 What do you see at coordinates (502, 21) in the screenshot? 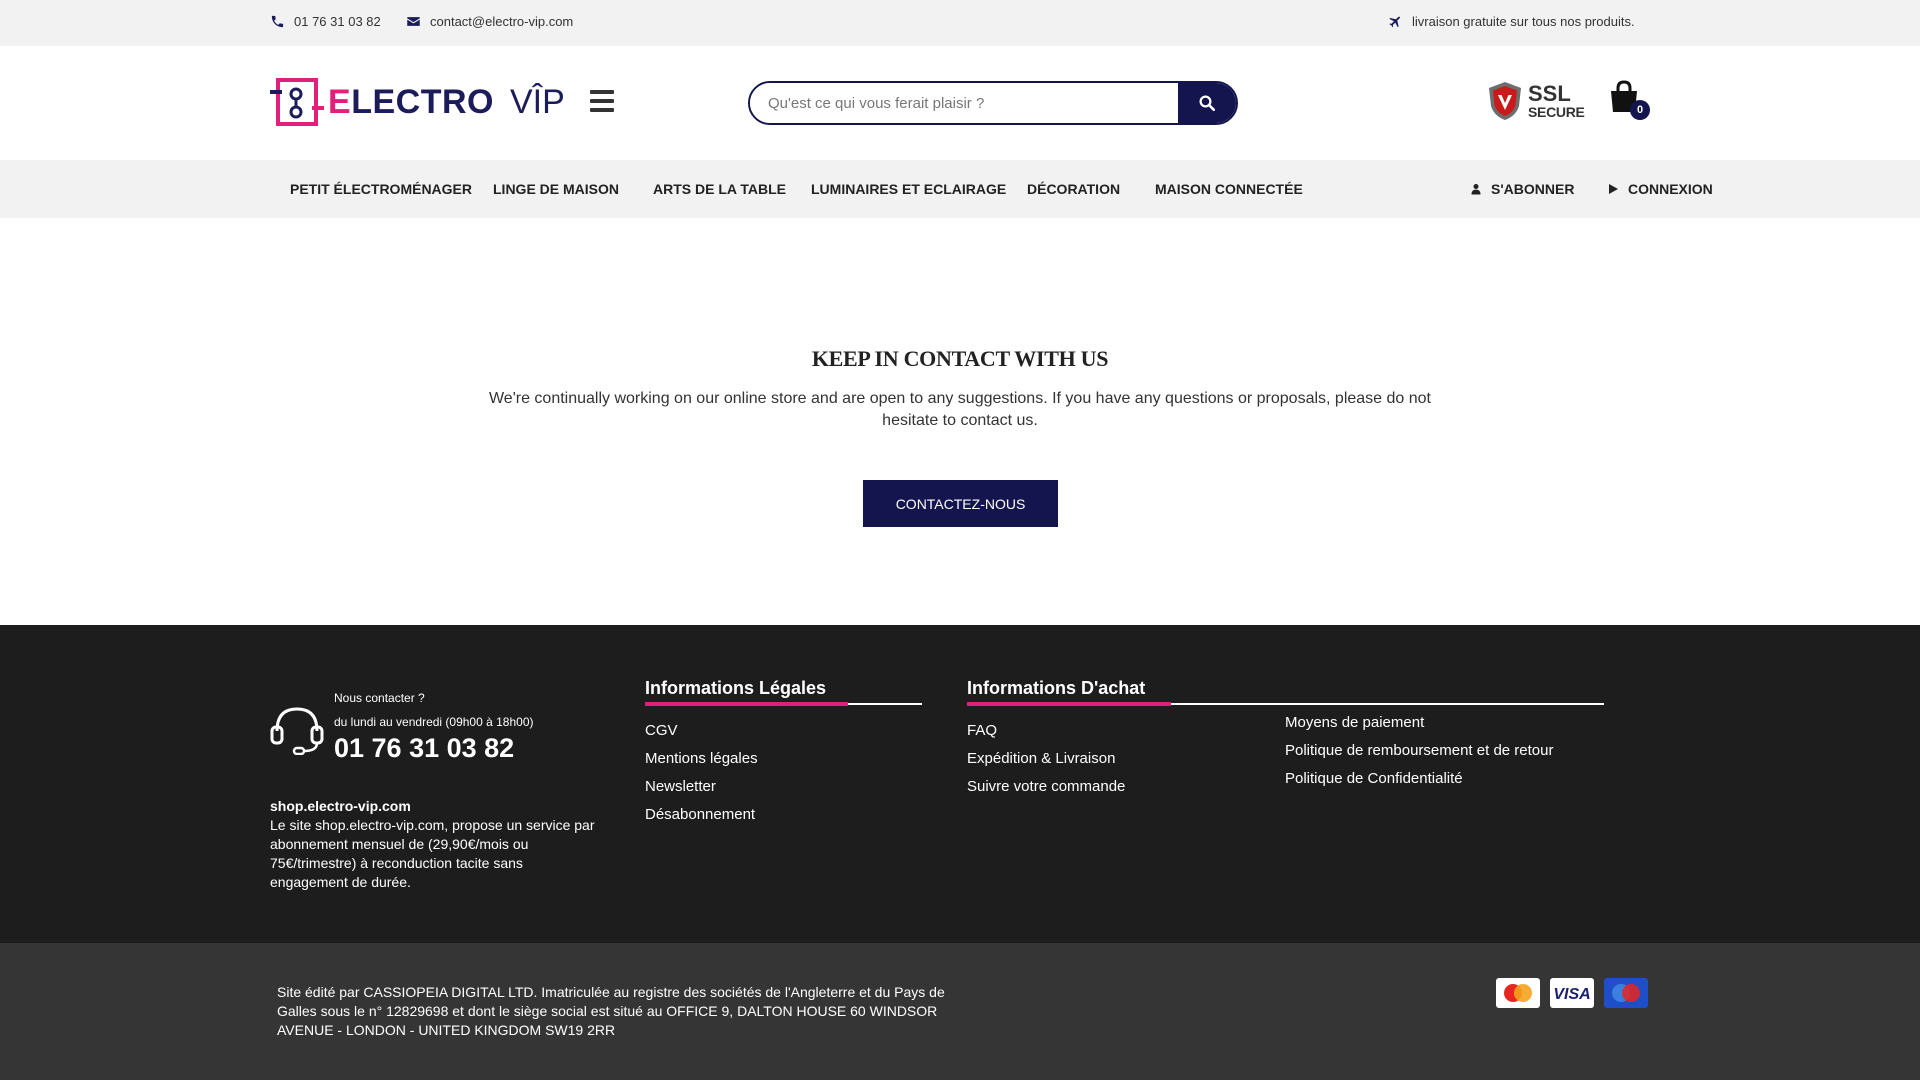
I see `topbar-email-text: contact@electro-vip.com` at bounding box center [502, 21].